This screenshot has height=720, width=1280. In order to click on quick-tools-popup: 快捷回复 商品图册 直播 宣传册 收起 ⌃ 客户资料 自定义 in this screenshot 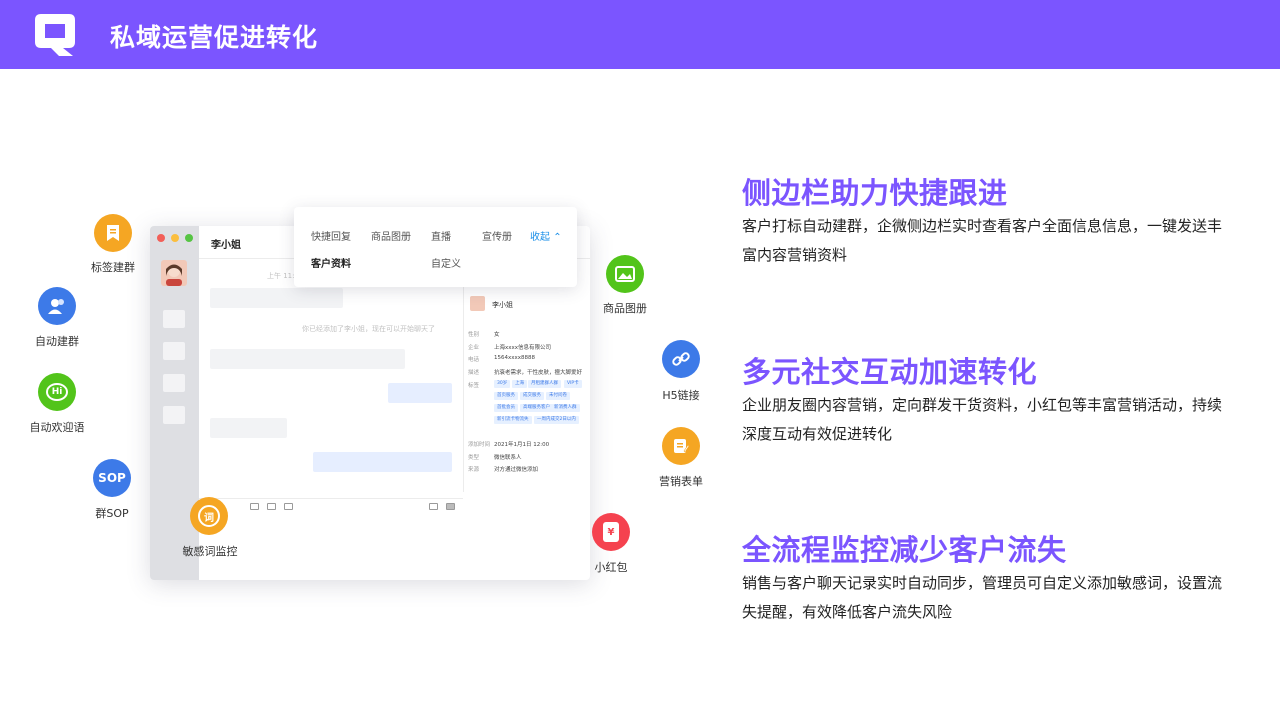, I will do `click(435, 247)`.